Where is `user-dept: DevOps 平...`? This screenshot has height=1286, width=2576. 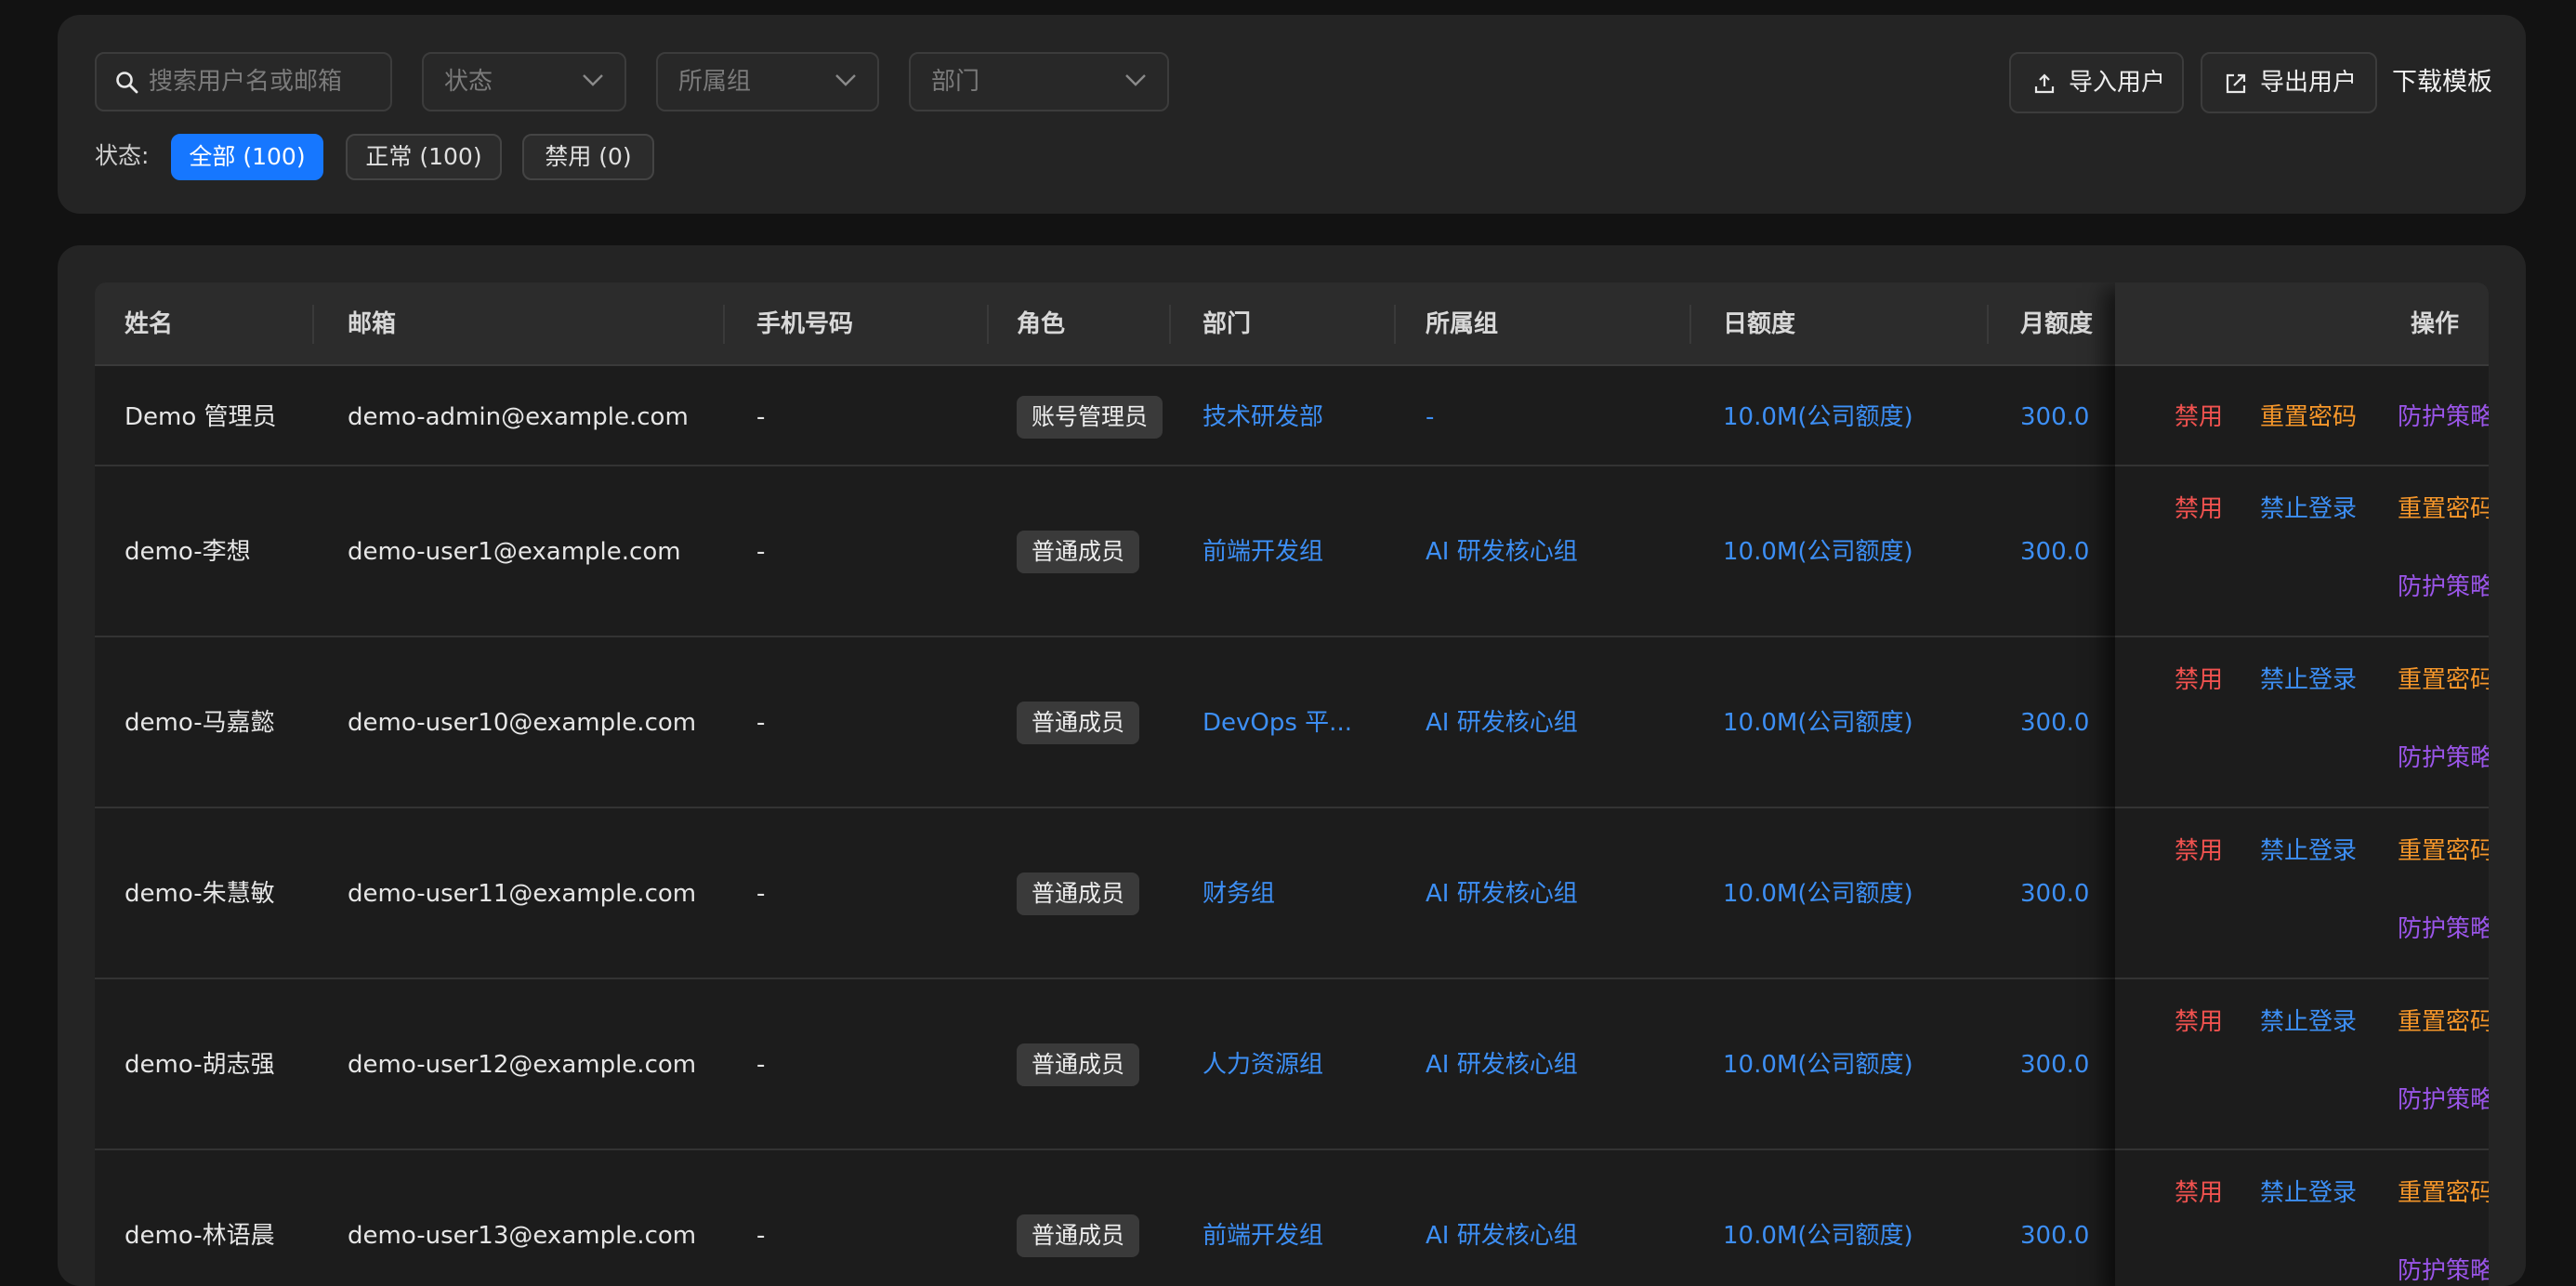 user-dept: DevOps 平... is located at coordinates (1277, 723).